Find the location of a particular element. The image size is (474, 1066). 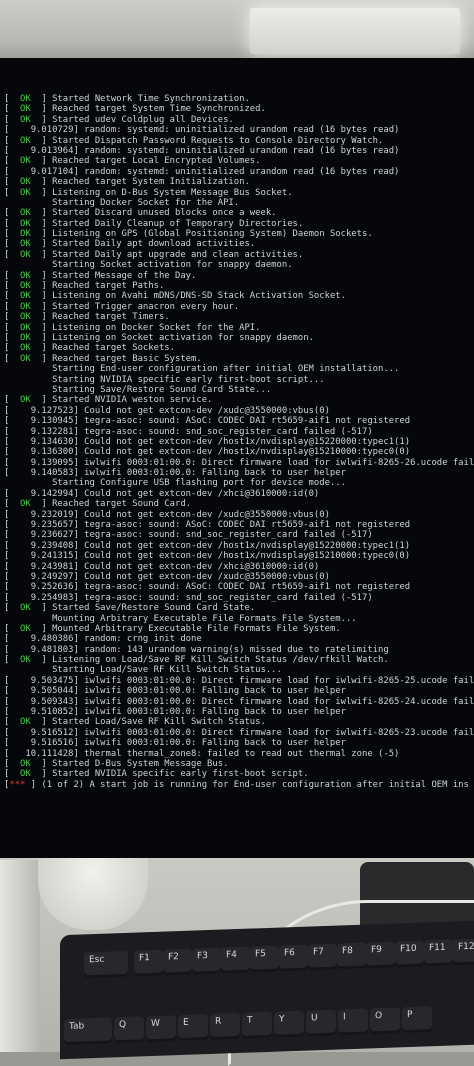

key-f3: F3 is located at coordinates (206, 961).